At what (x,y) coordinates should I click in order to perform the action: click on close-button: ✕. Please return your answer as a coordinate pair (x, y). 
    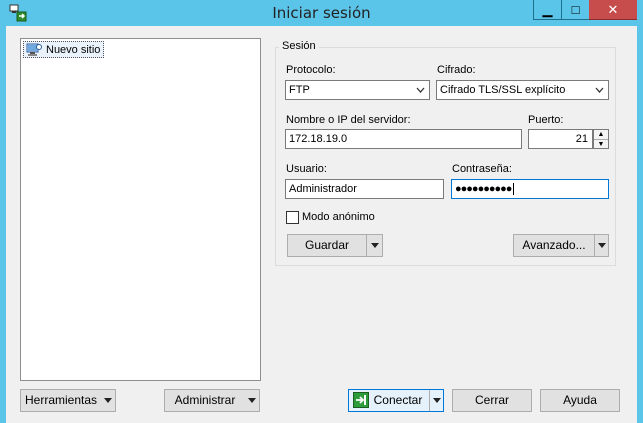
    Looking at the image, I should click on (613, 10).